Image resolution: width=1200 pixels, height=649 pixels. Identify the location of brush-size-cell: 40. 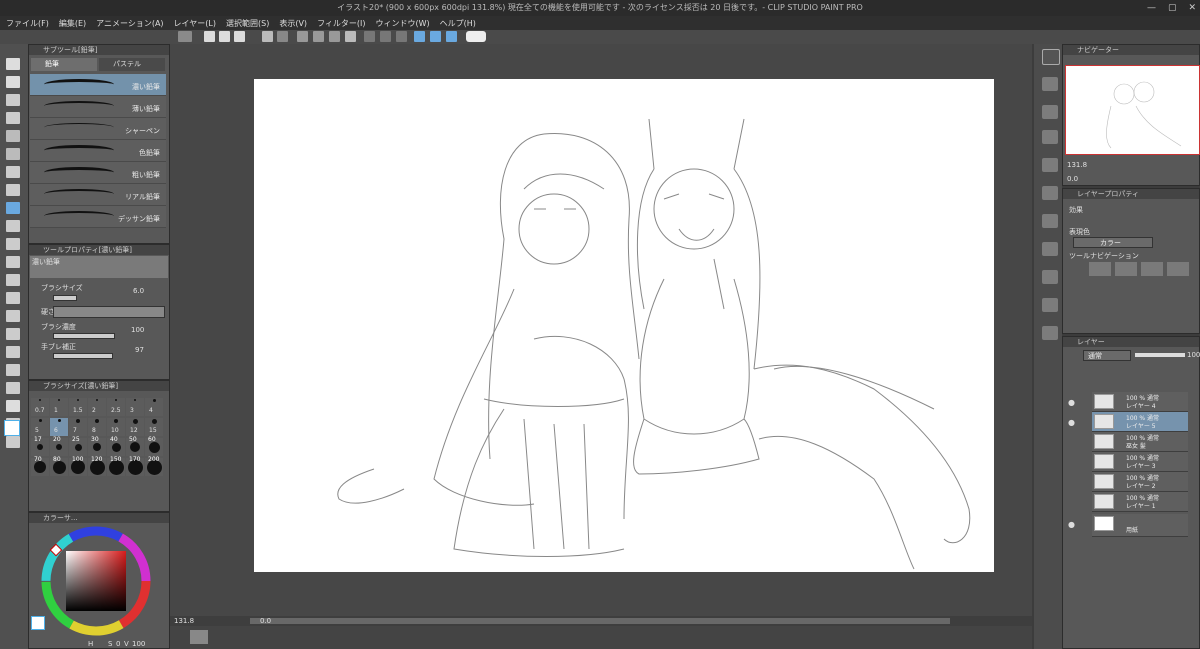
(116, 446).